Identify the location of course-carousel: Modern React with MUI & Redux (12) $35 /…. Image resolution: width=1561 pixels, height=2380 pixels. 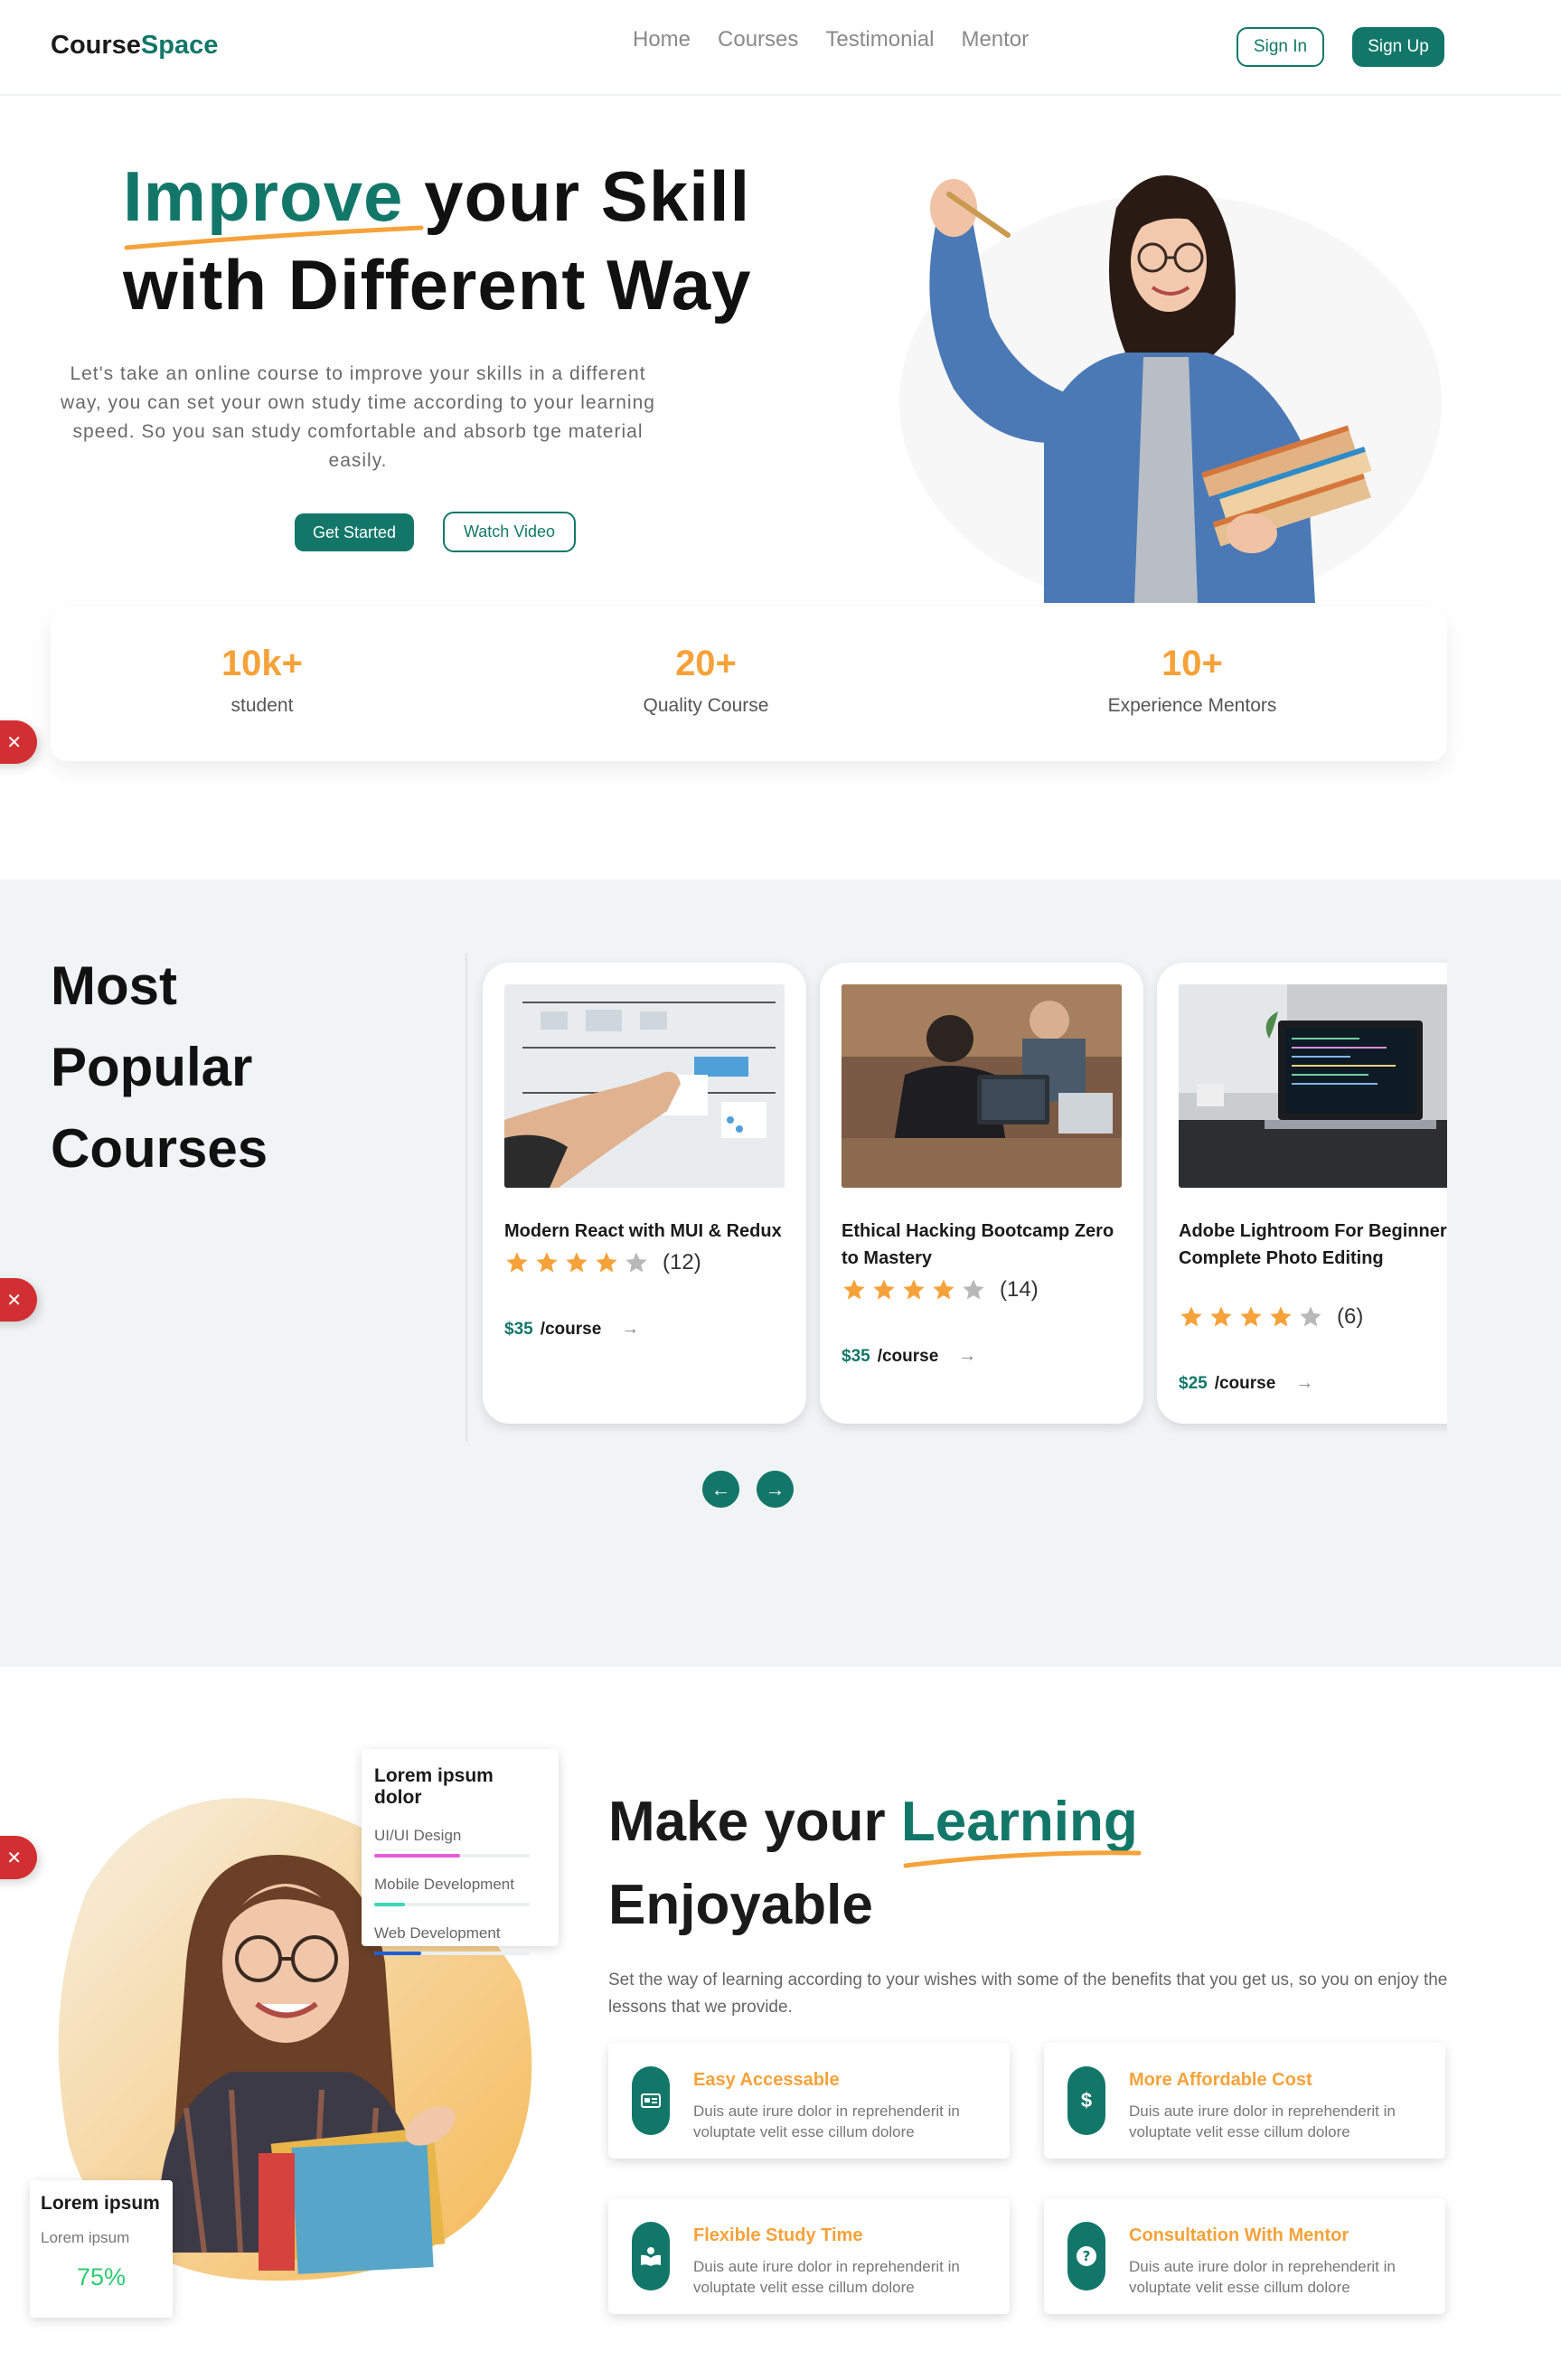
(956, 1198).